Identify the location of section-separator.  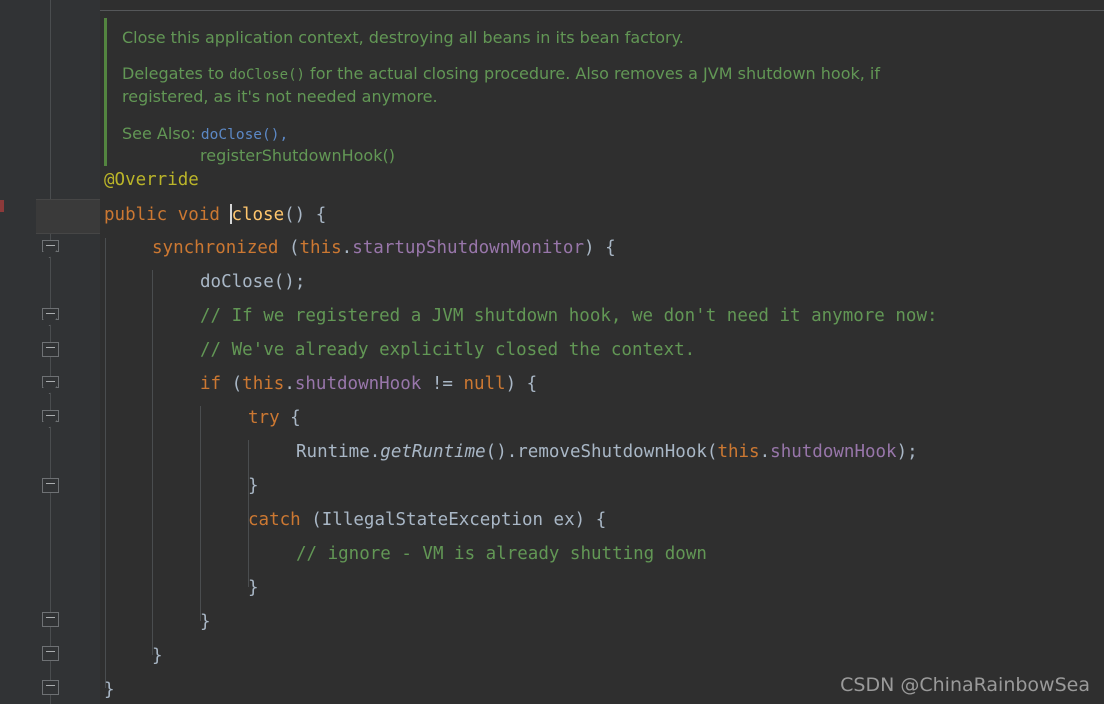
(602, 10).